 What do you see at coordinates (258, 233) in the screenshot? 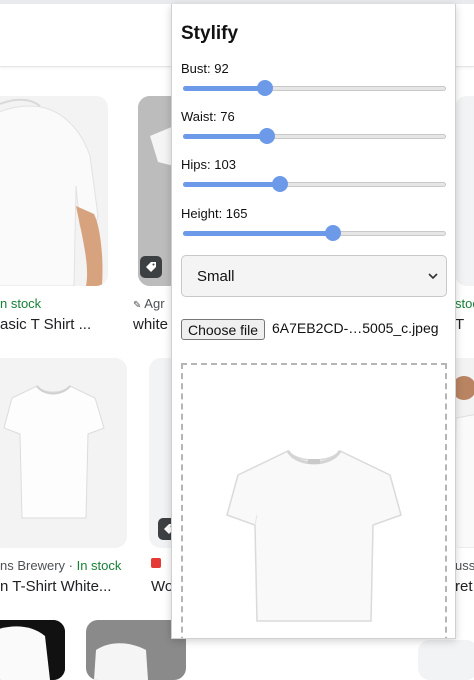
I see `height-slider-fill` at bounding box center [258, 233].